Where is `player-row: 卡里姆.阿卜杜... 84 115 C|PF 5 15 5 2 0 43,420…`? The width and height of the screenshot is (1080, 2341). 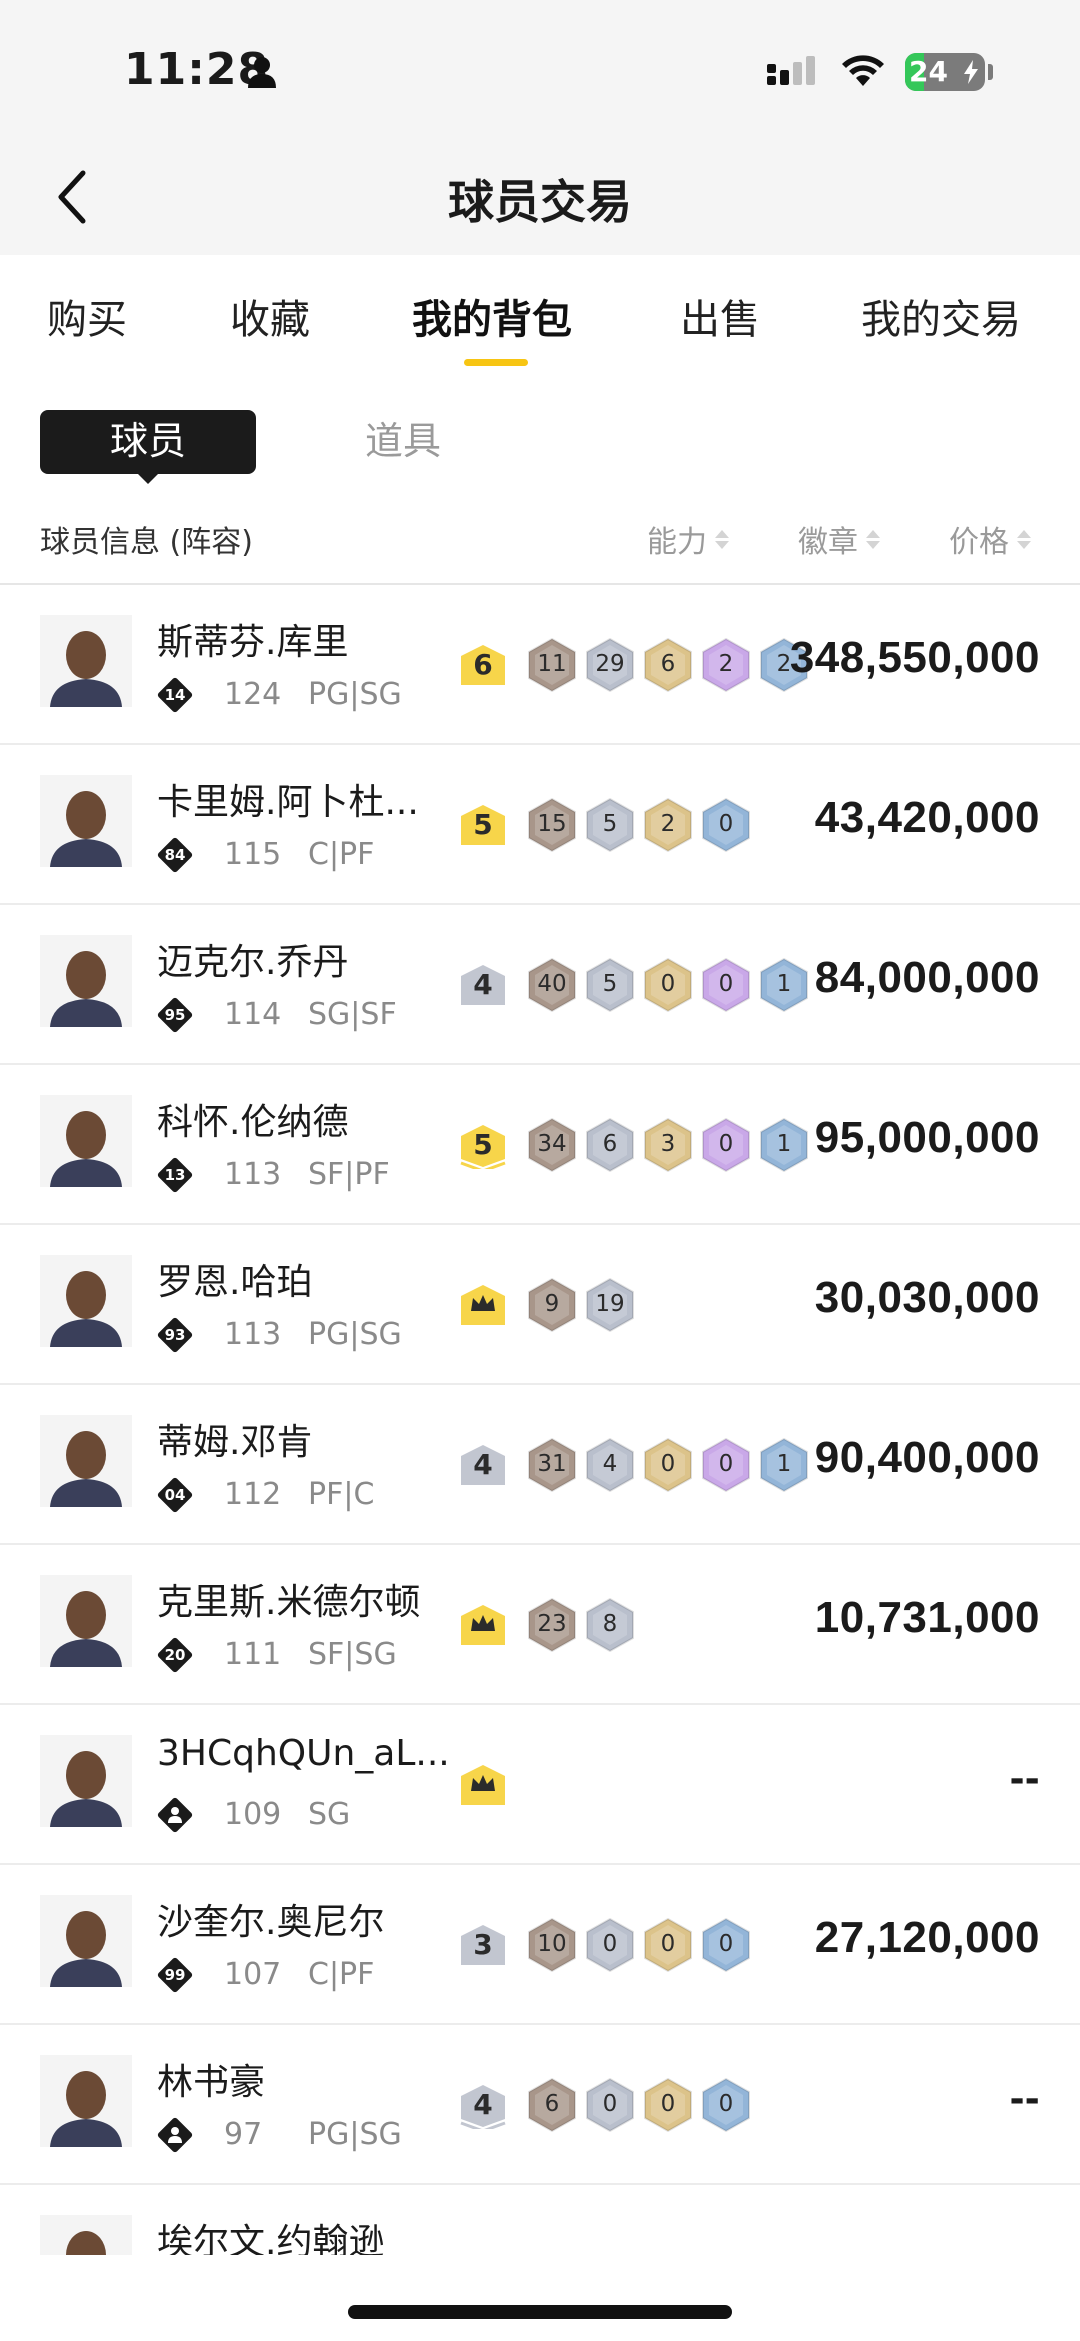 player-row: 卡里姆.阿卜杜... 84 115 C|PF 5 15 5 2 0 43,420… is located at coordinates (540, 825).